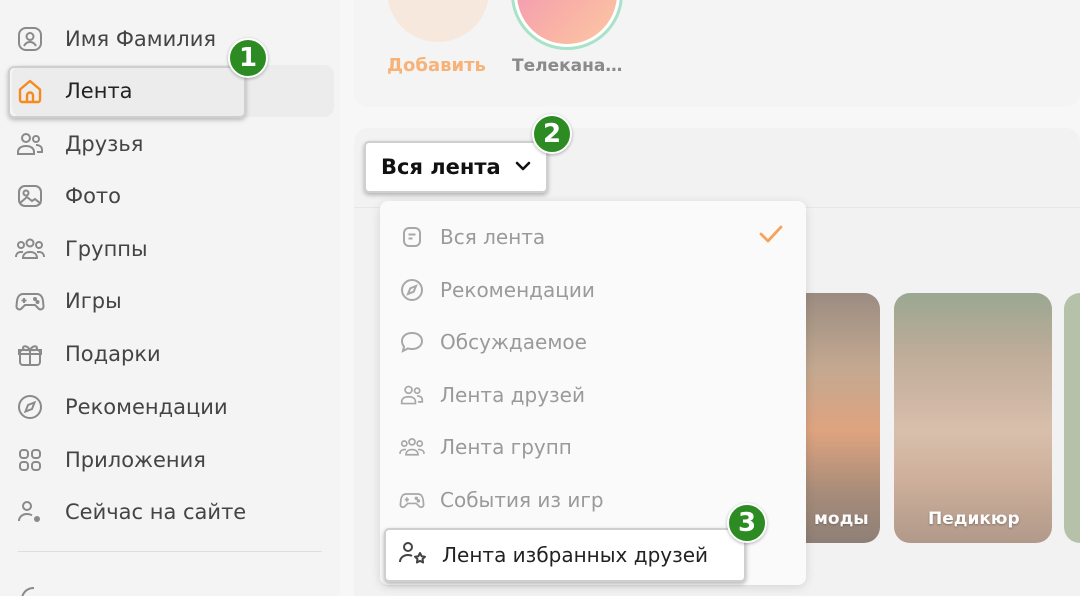  Describe the element at coordinates (441, 167) in the screenshot. I see `feed-filter-label: Вся лента` at that location.